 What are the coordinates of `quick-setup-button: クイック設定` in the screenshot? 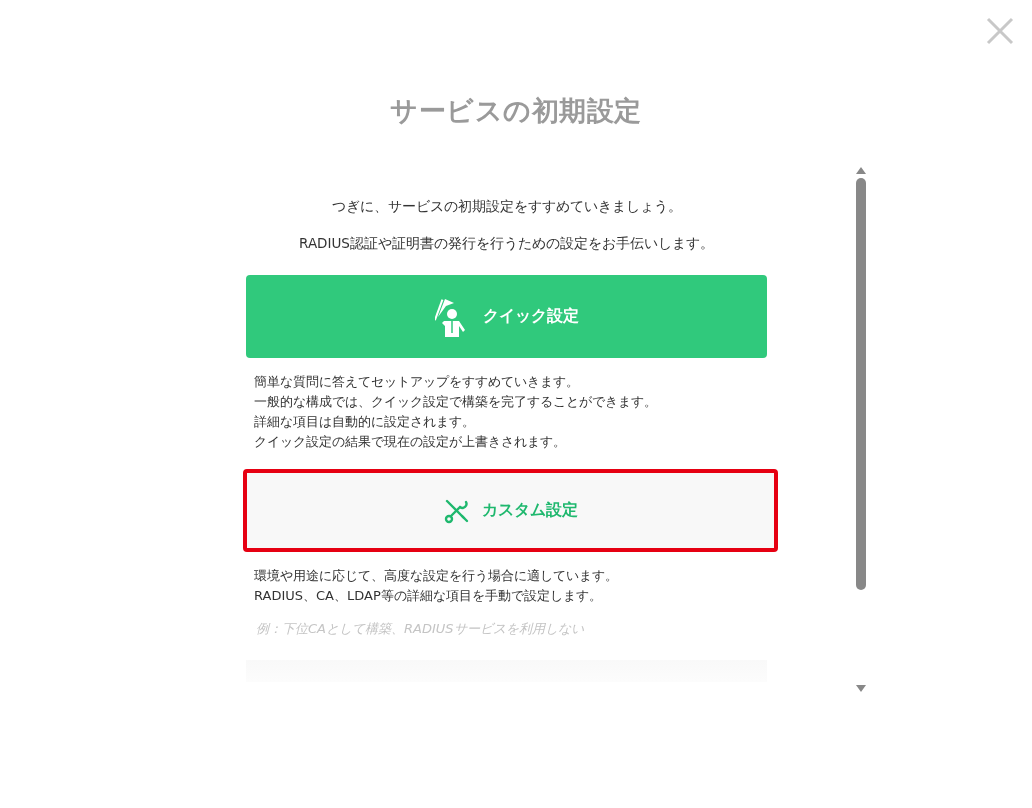 It's located at (506, 316).